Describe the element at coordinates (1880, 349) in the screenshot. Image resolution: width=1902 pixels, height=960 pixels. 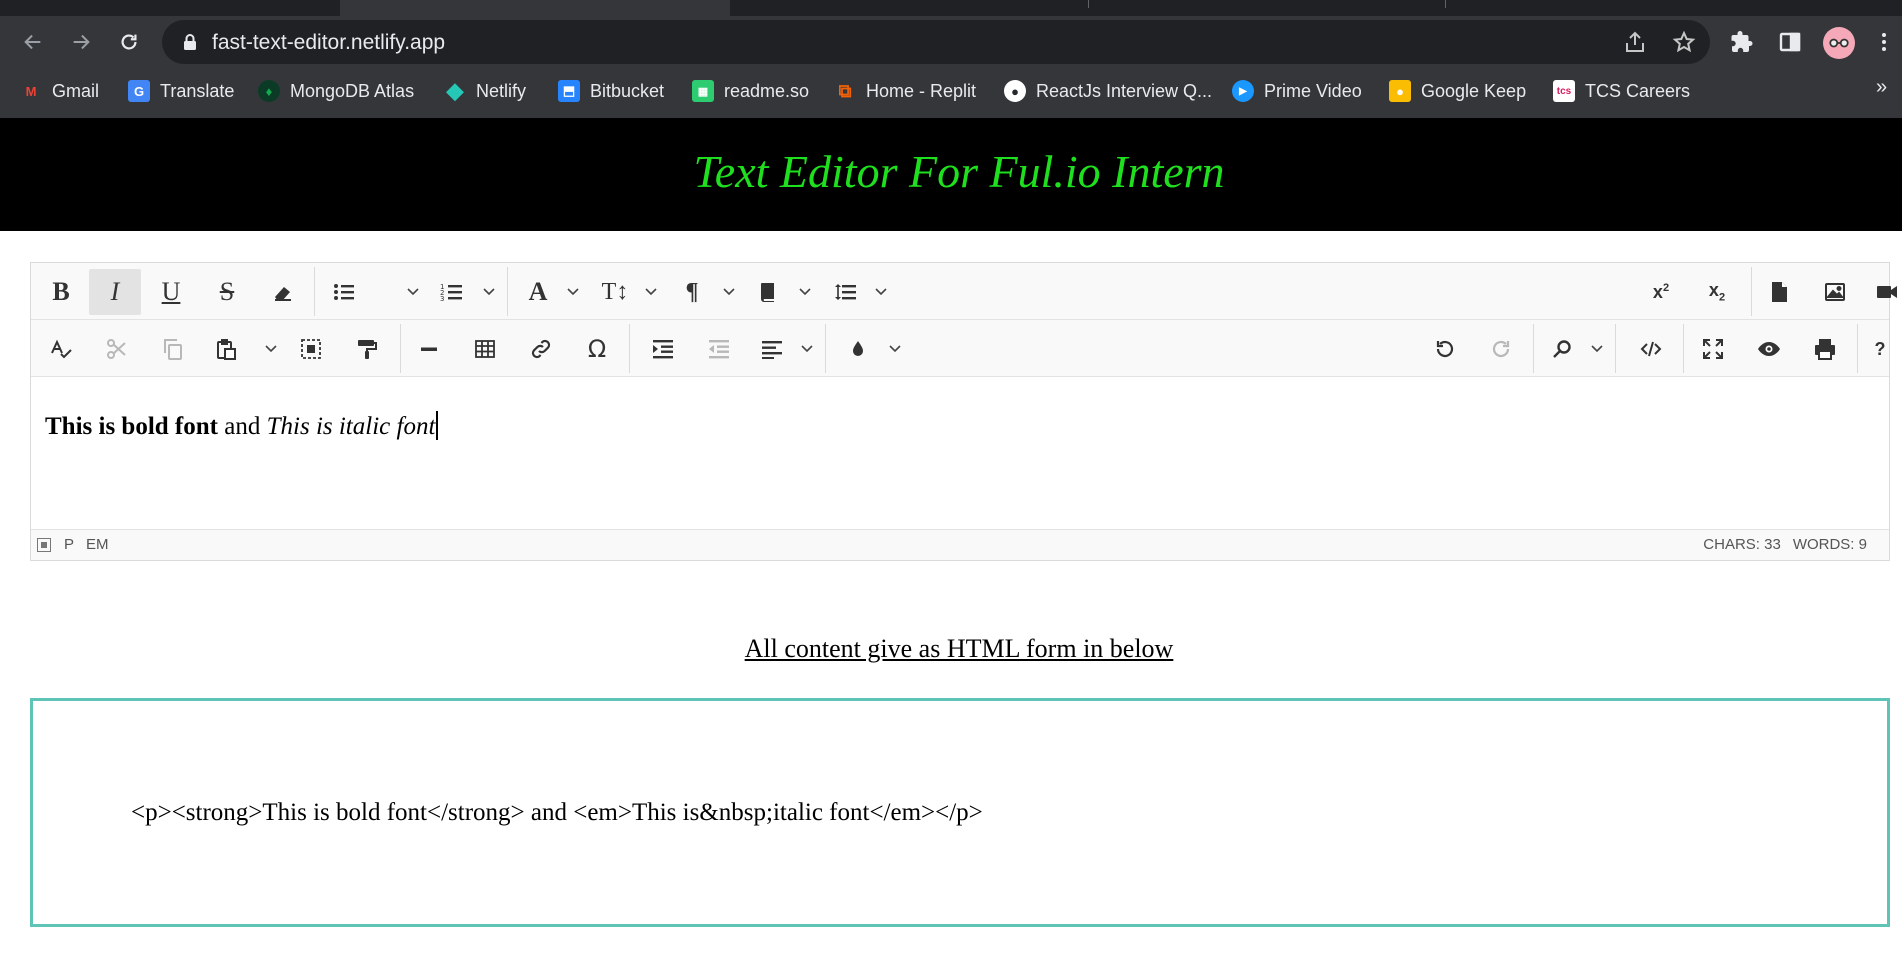
I see `help-button: ?` at that location.